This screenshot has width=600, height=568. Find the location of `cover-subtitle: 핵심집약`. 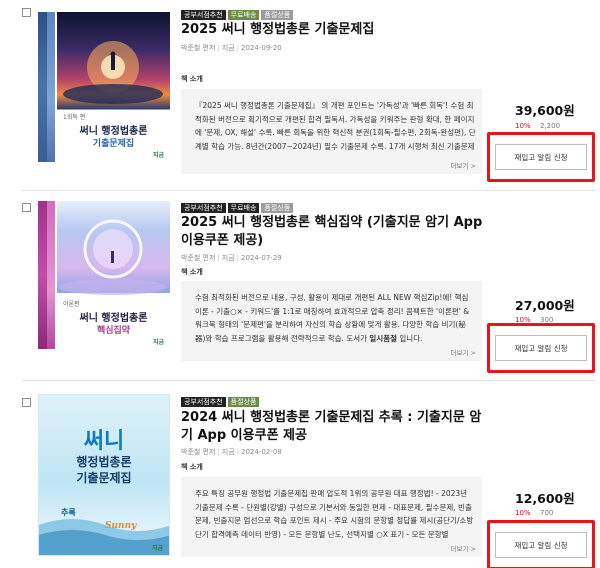

cover-subtitle: 핵심집약 is located at coordinates (113, 331).